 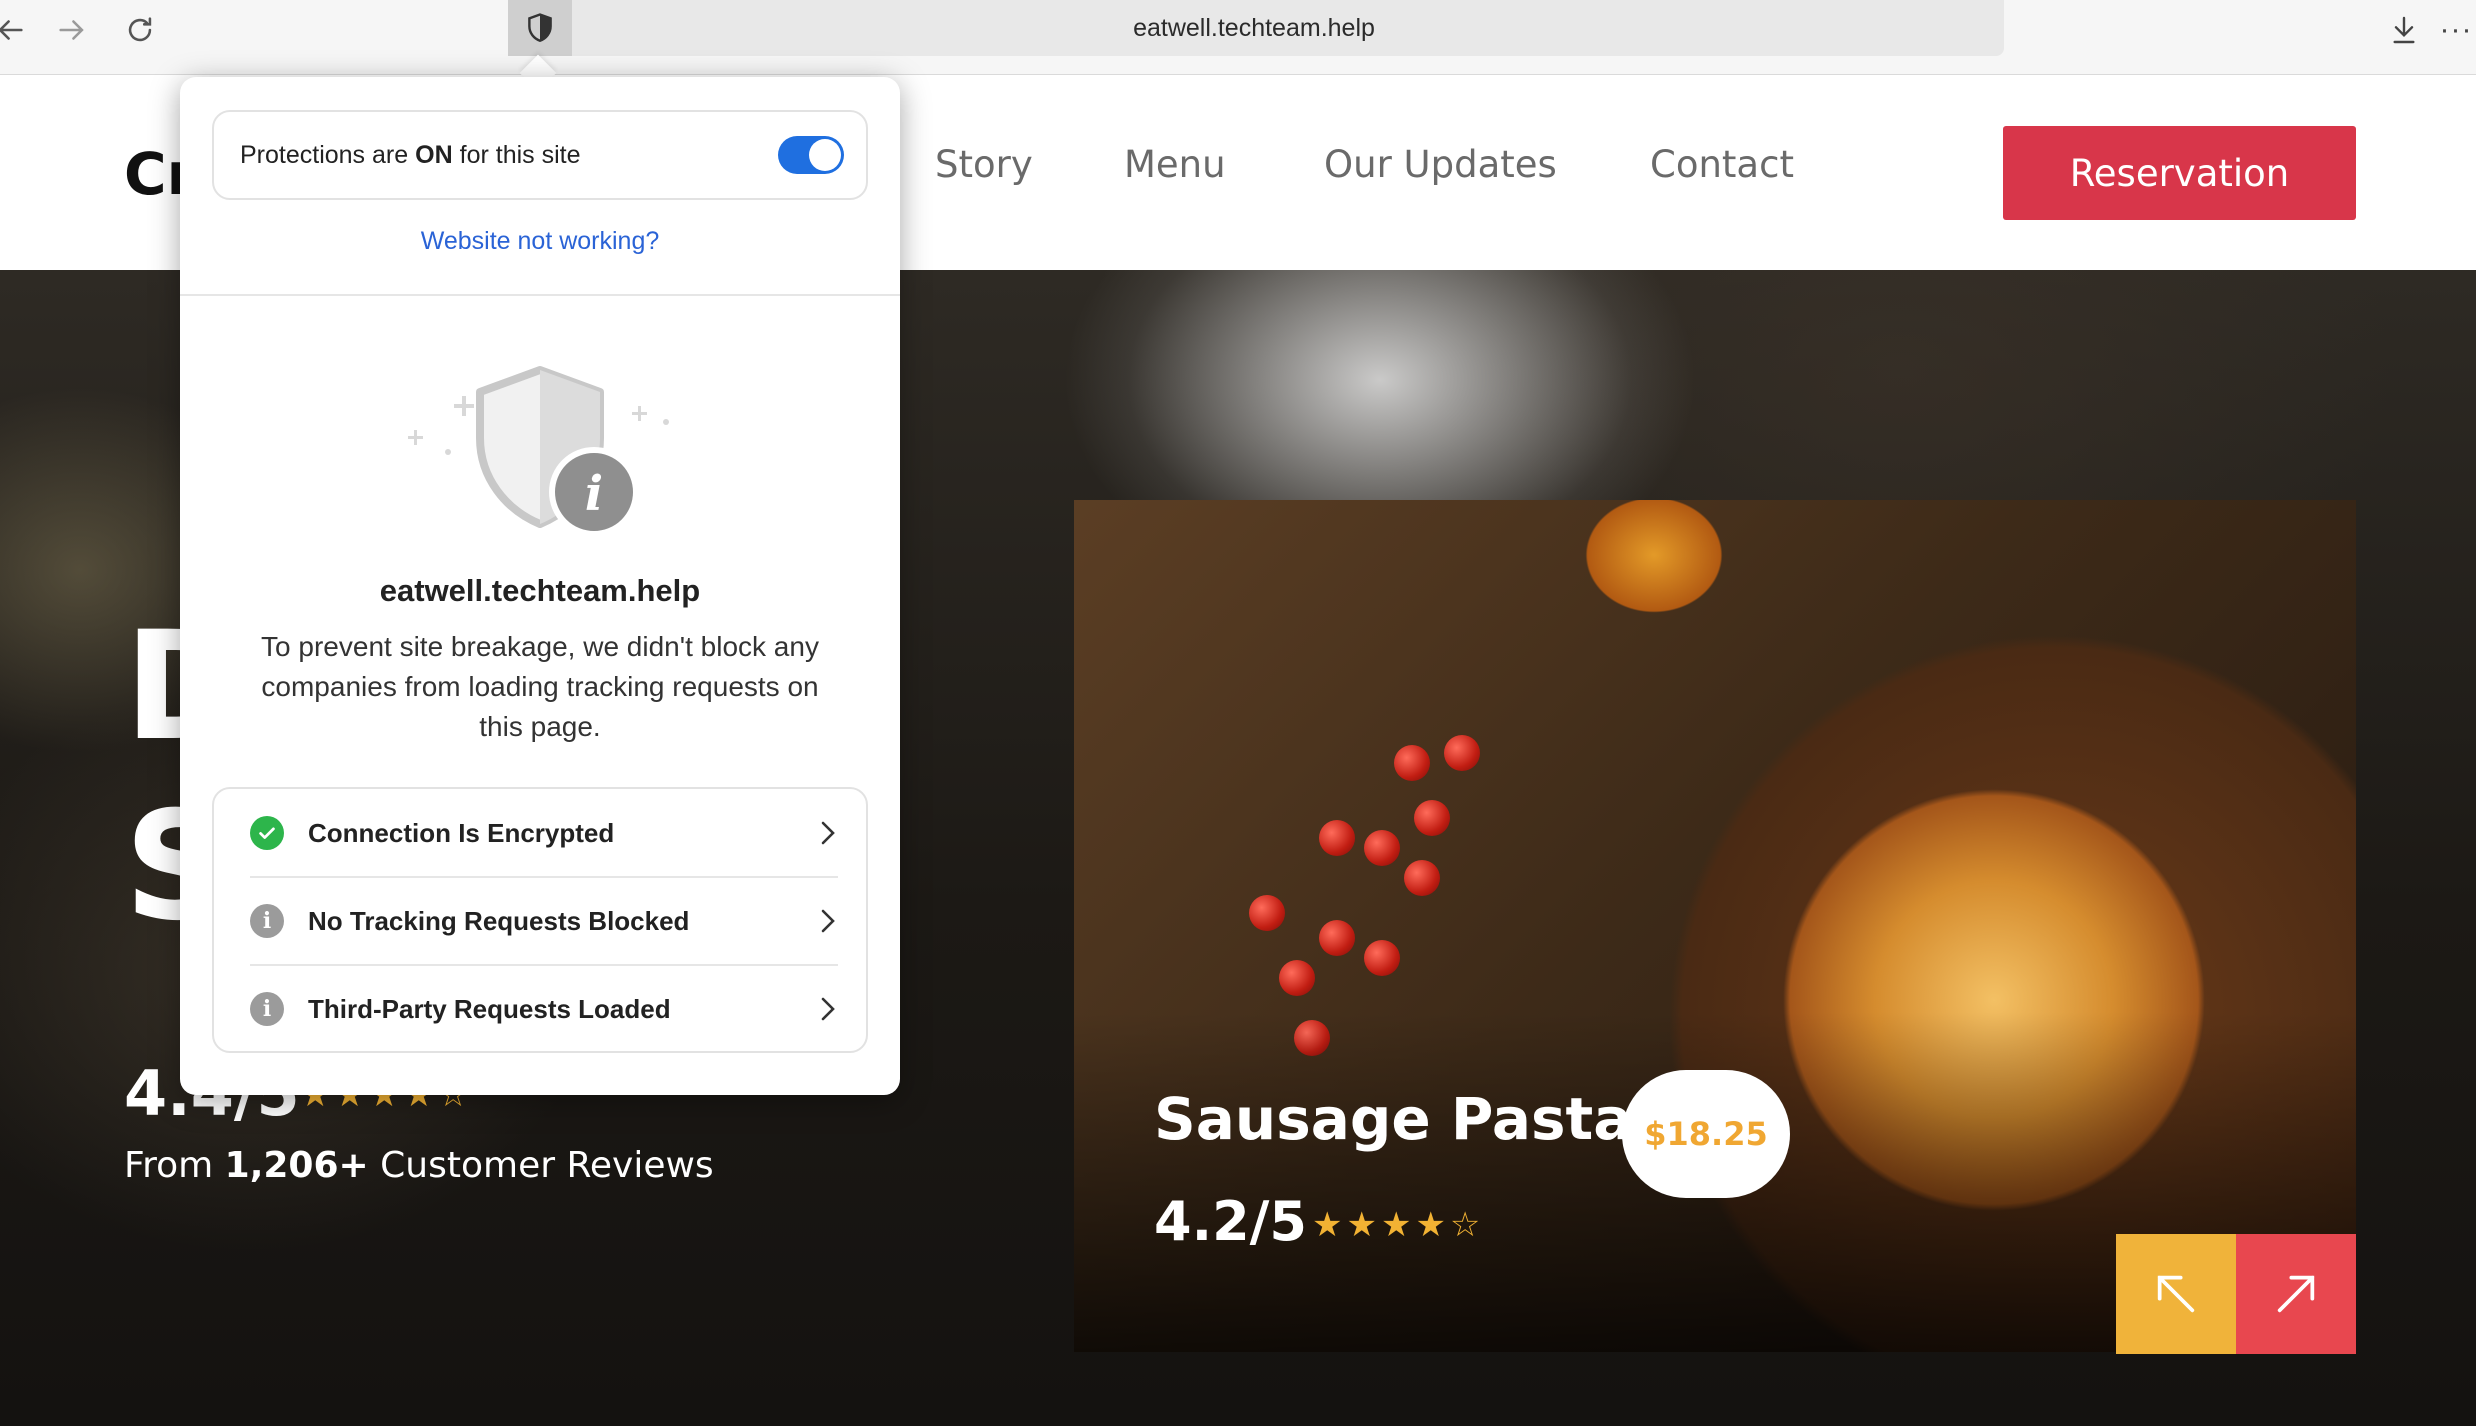 What do you see at coordinates (1722, 164) in the screenshot?
I see `nav-contact-link: Contact` at bounding box center [1722, 164].